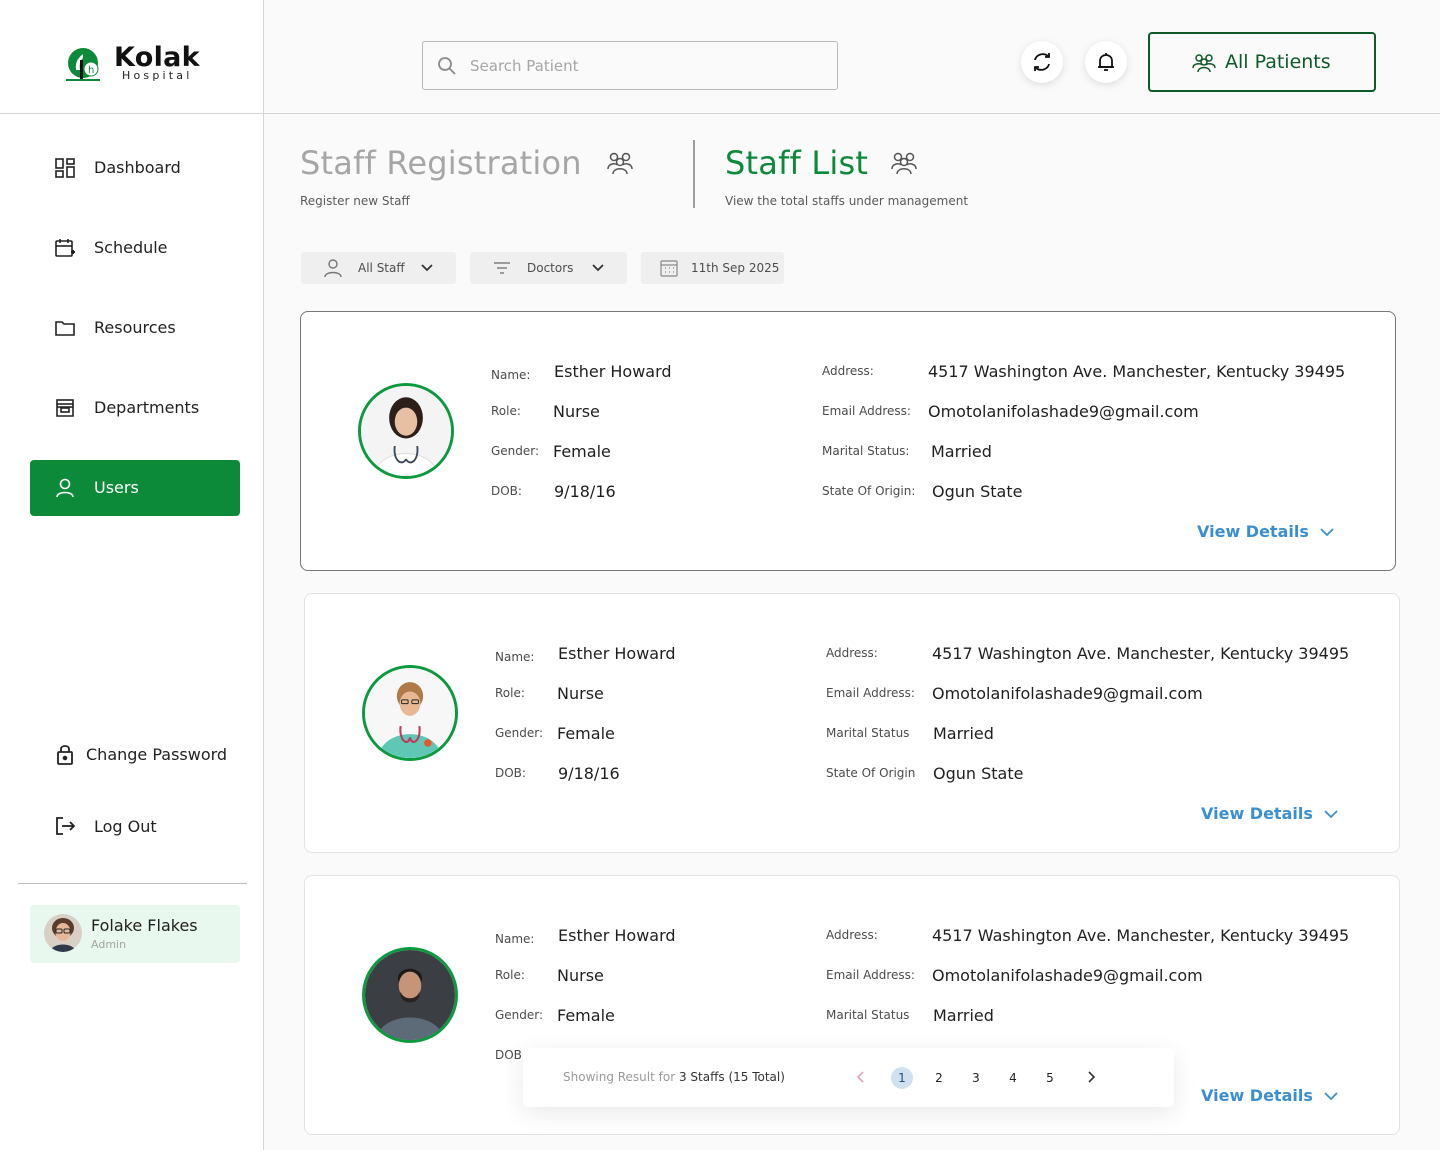 This screenshot has height=1150, width=1440. Describe the element at coordinates (1013, 1078) in the screenshot. I see `page-4: 4` at that location.